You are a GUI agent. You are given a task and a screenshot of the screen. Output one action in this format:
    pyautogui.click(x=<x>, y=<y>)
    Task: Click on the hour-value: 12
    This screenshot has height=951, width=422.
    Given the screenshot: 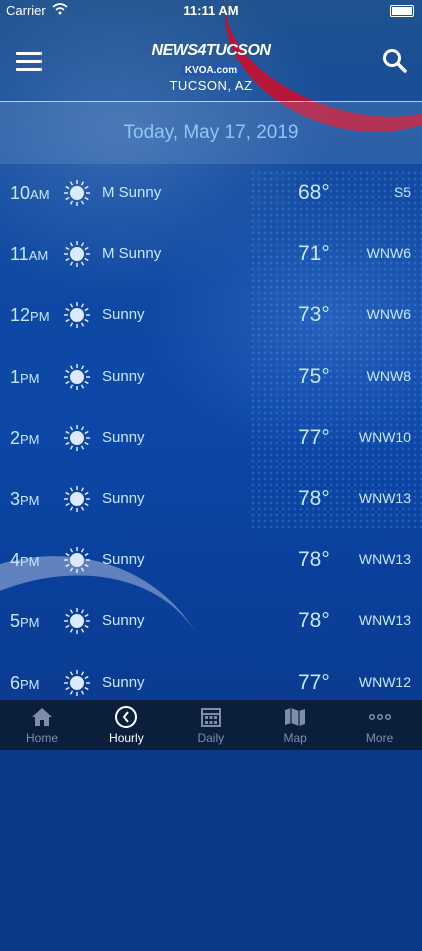 What is the action you would take?
    pyautogui.click(x=20, y=315)
    